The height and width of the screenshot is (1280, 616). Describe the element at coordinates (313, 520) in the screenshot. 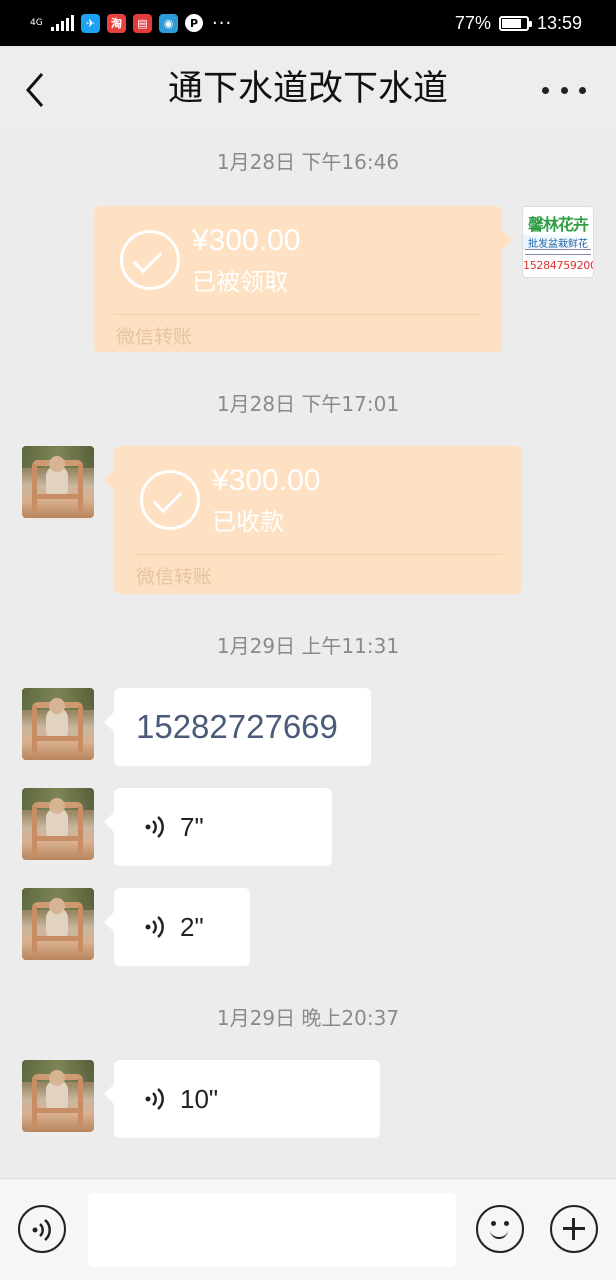

I see `transfer-message: ¥300.00 已收款 微信转账` at that location.